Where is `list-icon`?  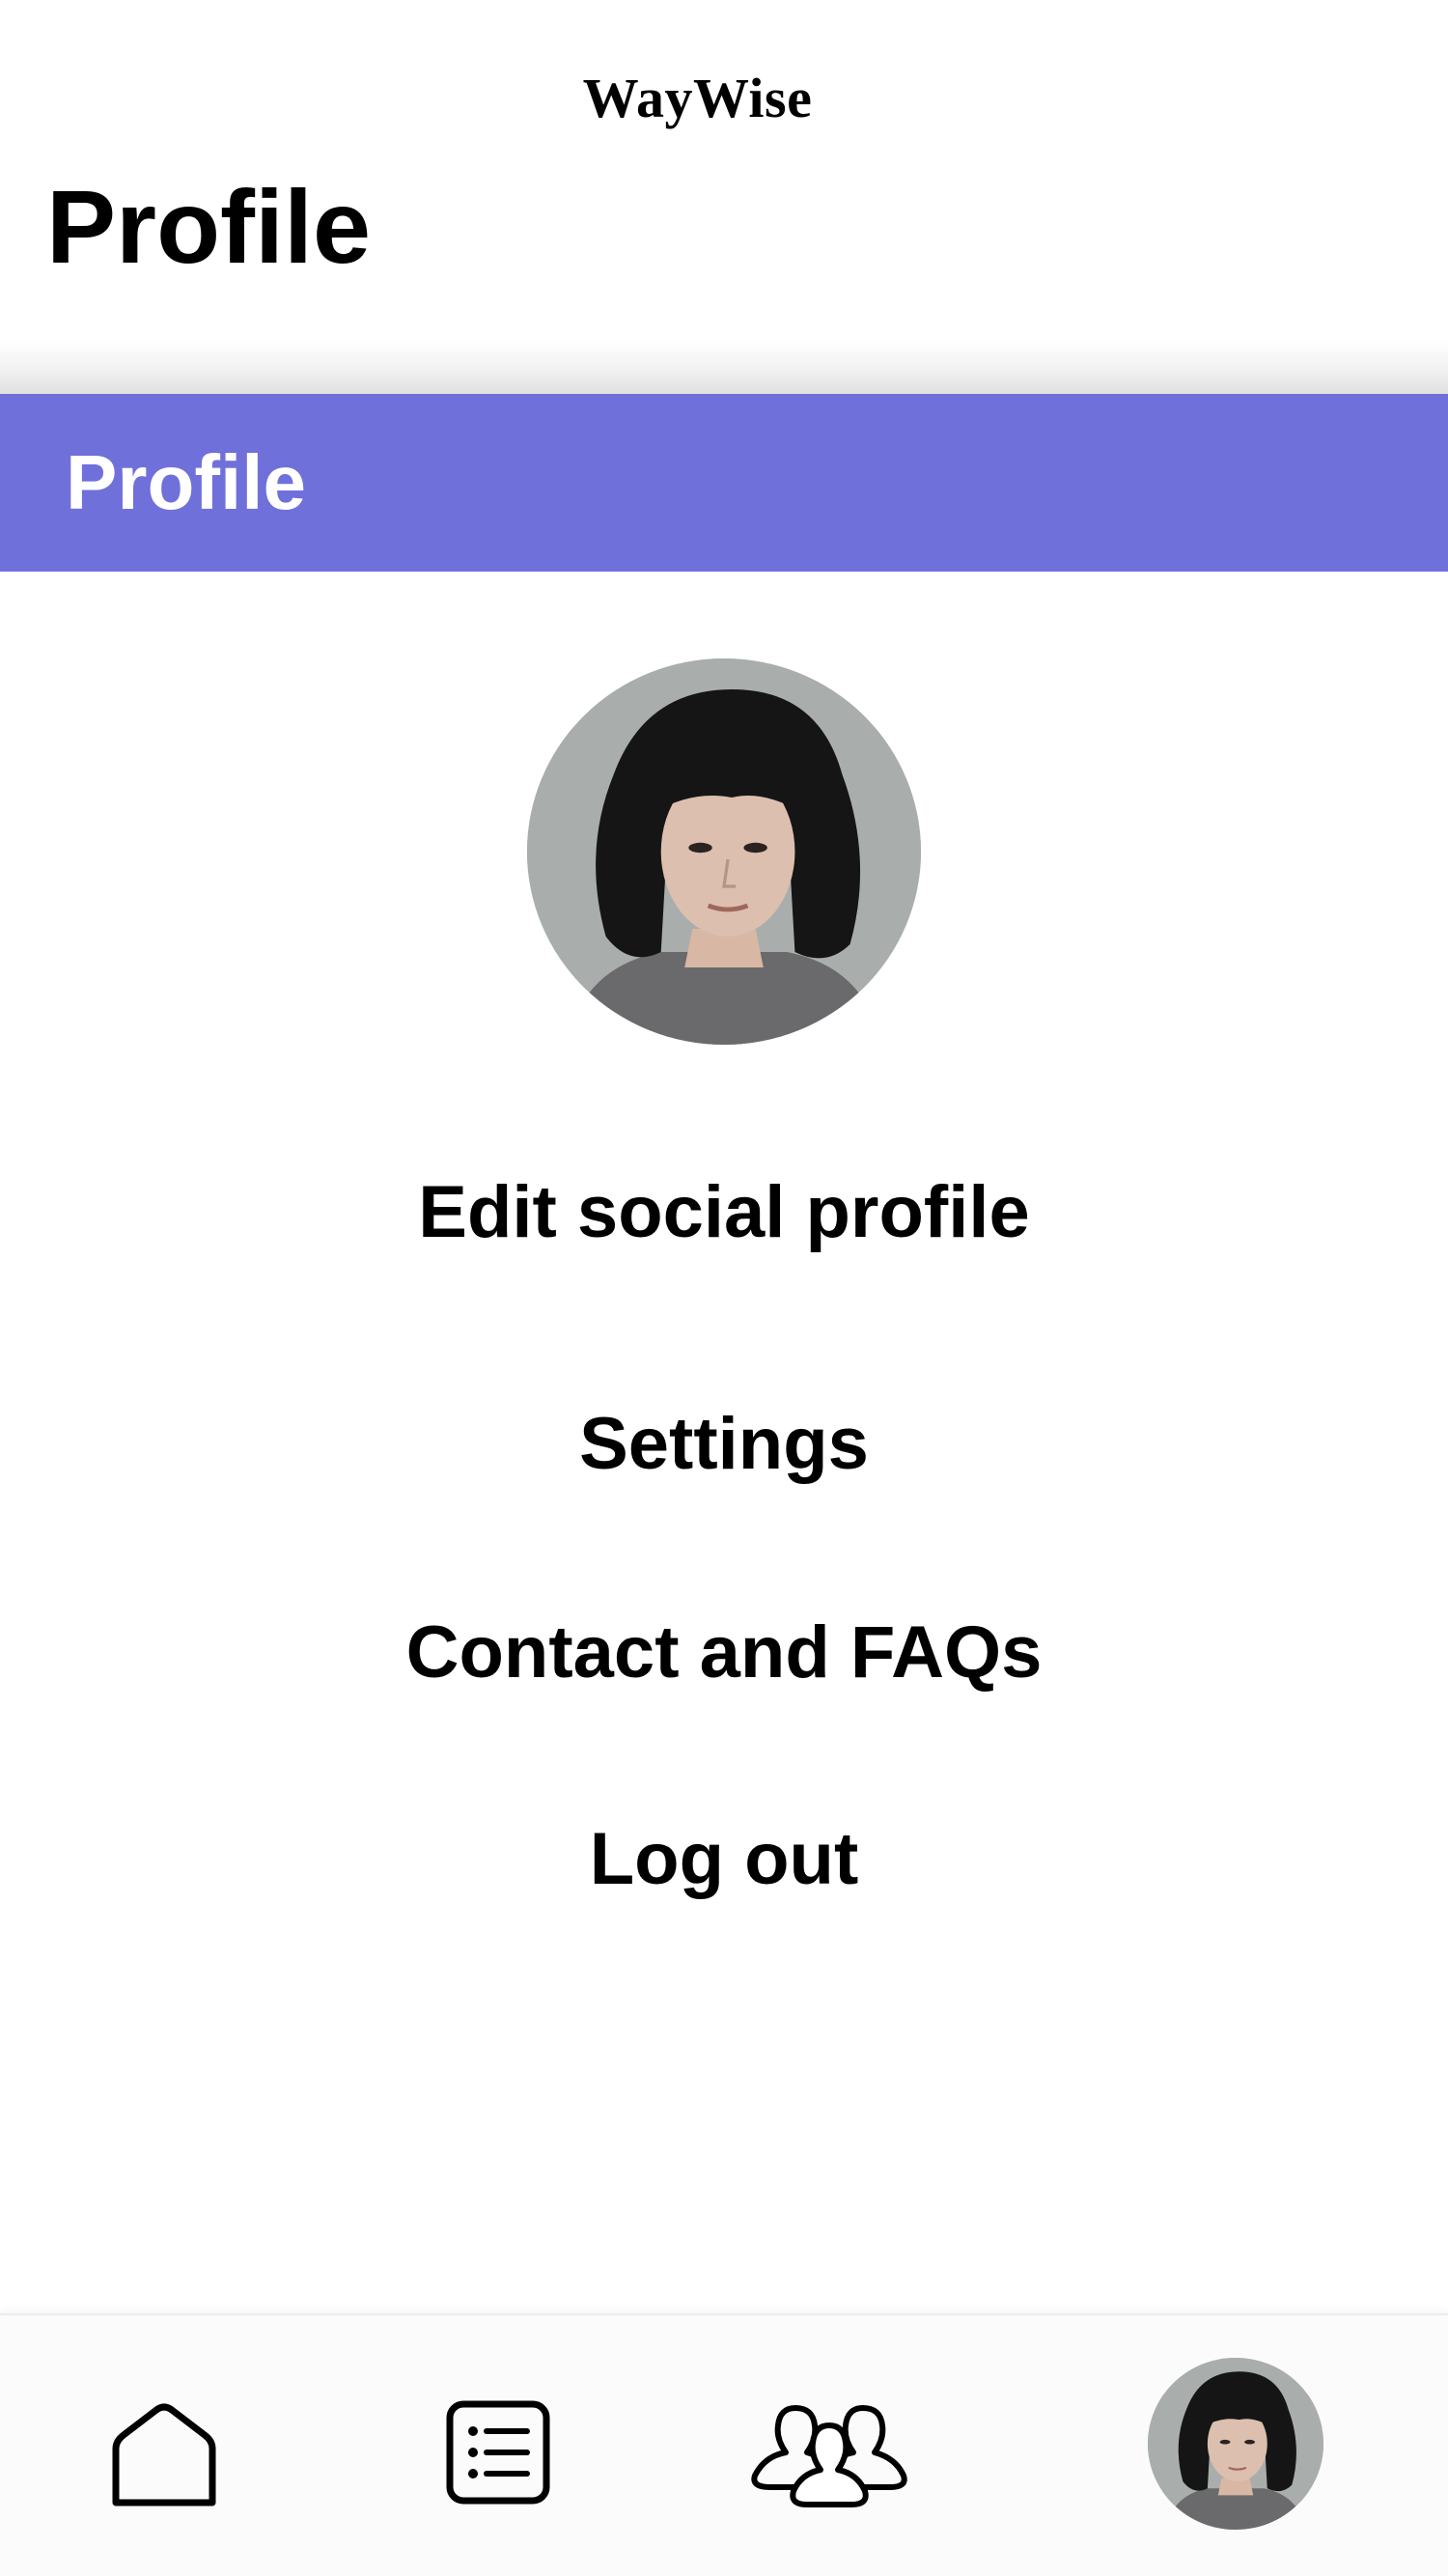
list-icon is located at coordinates (498, 2452).